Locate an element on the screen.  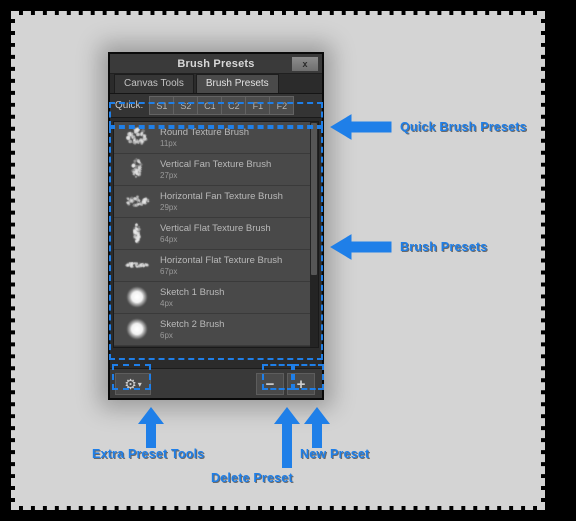
preset-row-text: Horizontal Flat Texture Brush 67px is located at coordinates (221, 266).